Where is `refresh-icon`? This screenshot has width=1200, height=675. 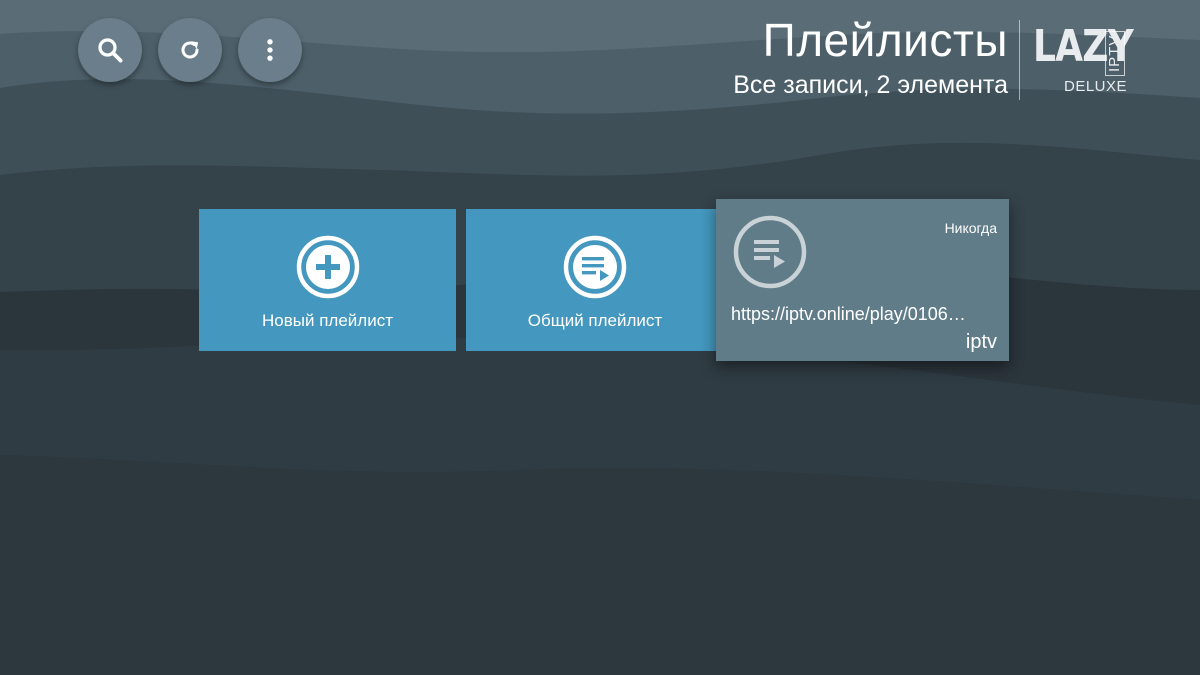
refresh-icon is located at coordinates (190, 50).